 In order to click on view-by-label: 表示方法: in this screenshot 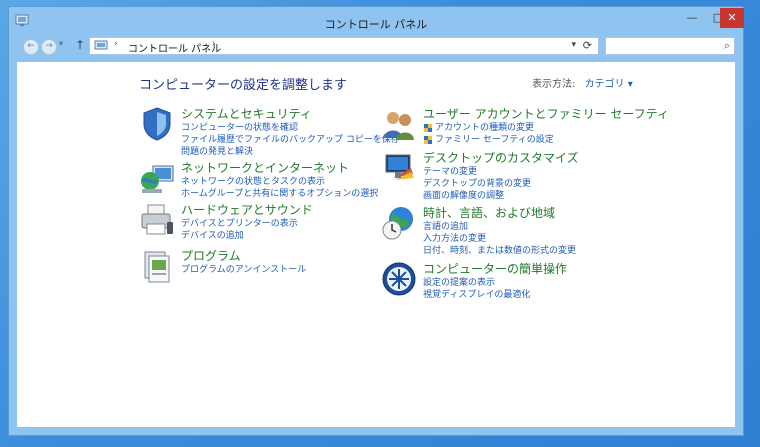, I will do `click(554, 84)`.